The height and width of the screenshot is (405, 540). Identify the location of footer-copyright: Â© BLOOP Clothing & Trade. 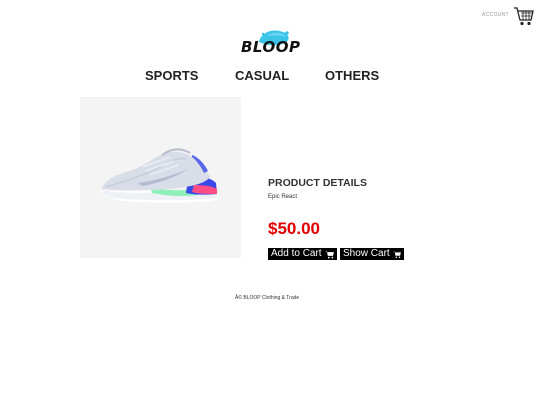
(267, 298).